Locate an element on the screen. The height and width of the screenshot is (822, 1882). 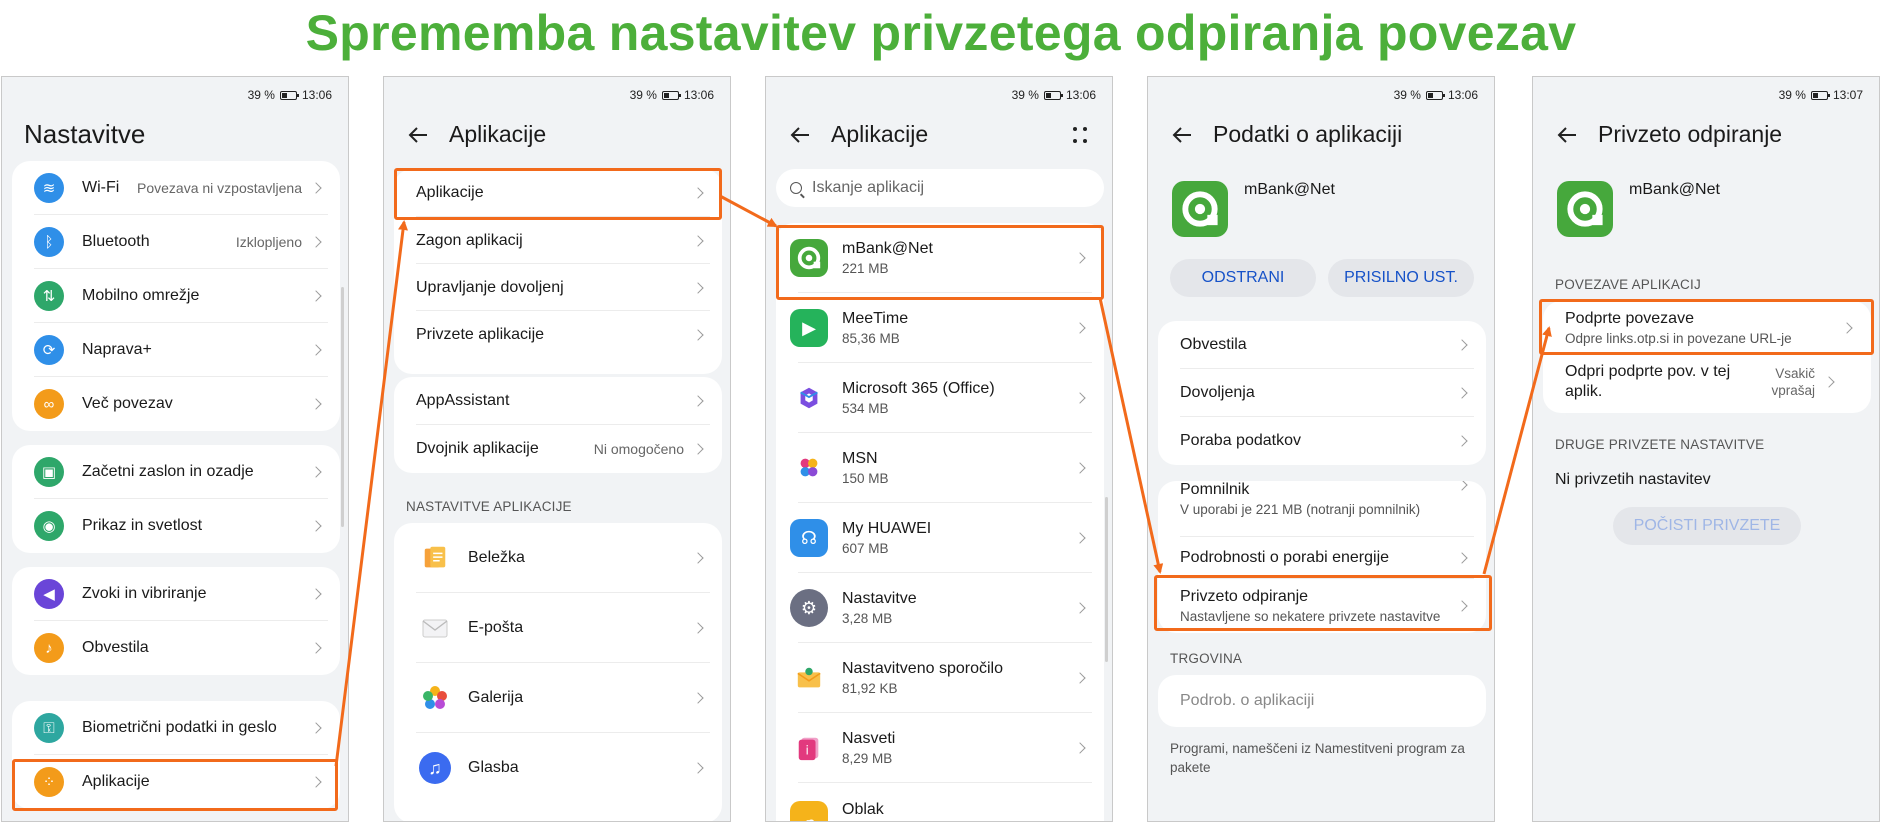
app-item-my-huawei: ☊ My HUAWEI 607 MB is located at coordinates (940, 538).